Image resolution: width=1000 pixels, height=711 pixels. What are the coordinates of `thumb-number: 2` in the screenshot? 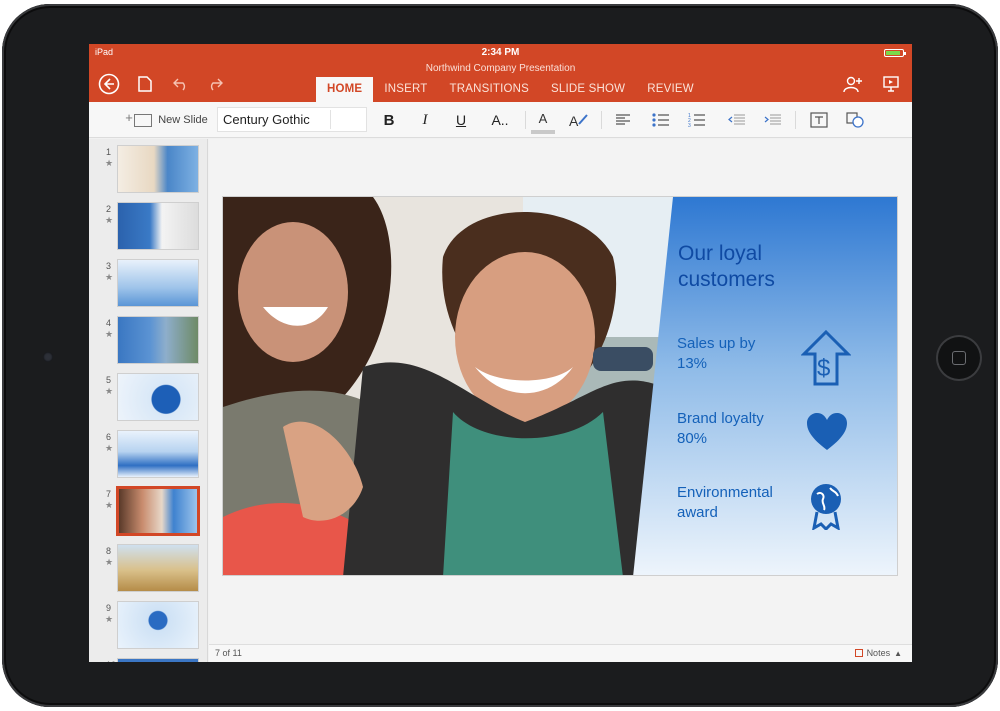 It's located at (109, 209).